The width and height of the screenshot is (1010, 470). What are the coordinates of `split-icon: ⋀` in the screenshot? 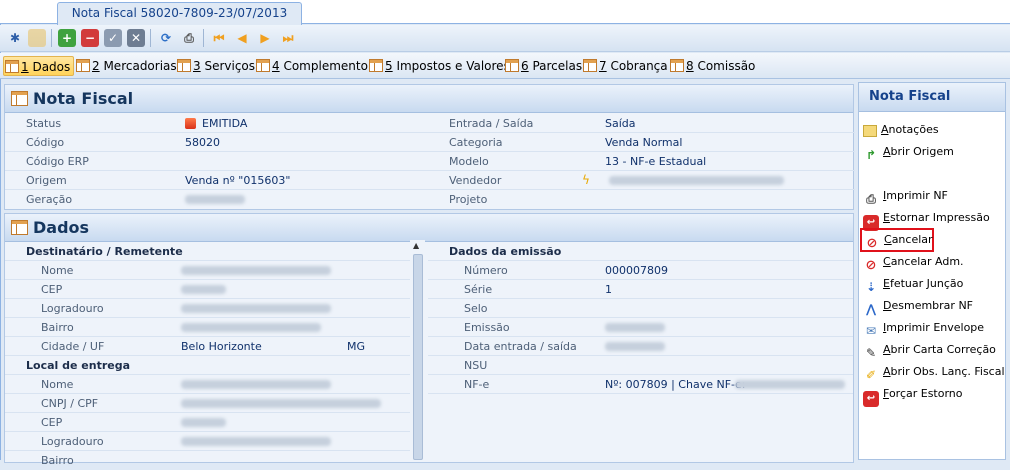 It's located at (871, 309).